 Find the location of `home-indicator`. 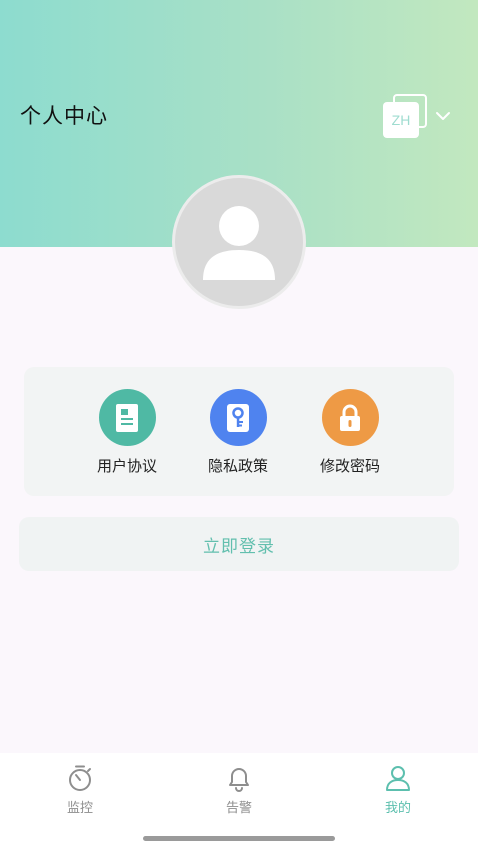

home-indicator is located at coordinates (239, 838).